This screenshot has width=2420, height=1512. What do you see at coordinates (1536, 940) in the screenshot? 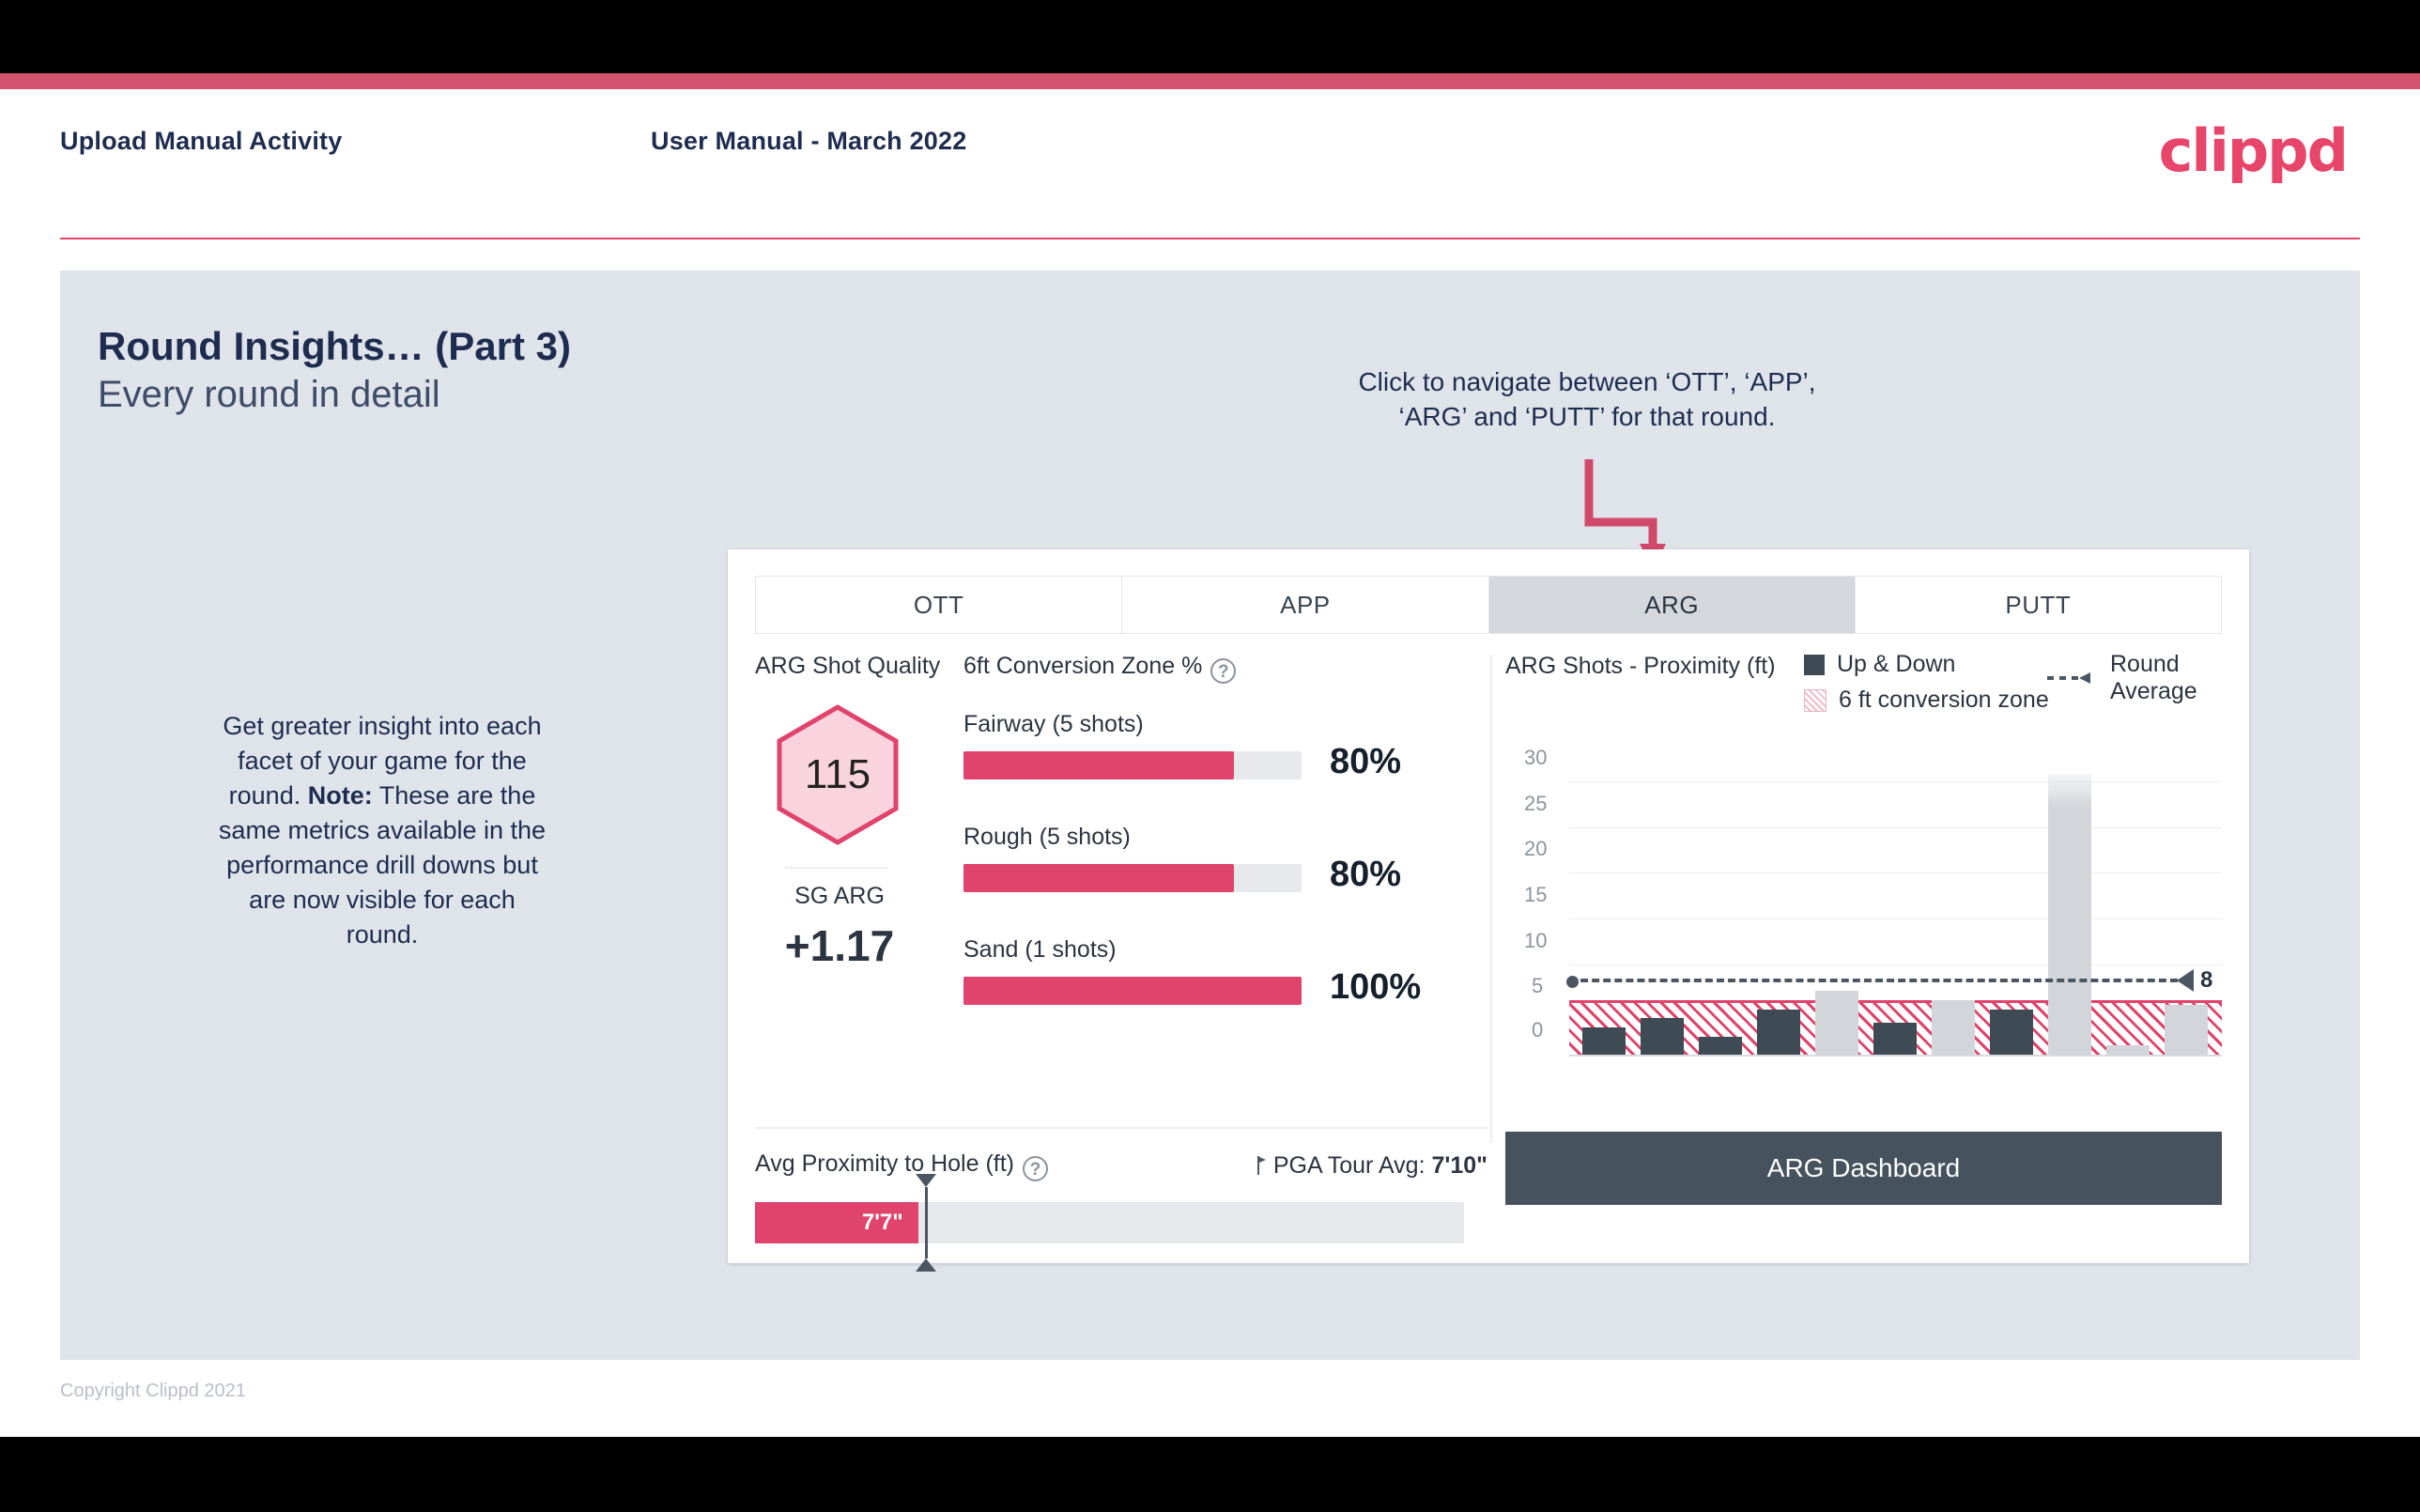
I see `y-tick-10: 10` at bounding box center [1536, 940].